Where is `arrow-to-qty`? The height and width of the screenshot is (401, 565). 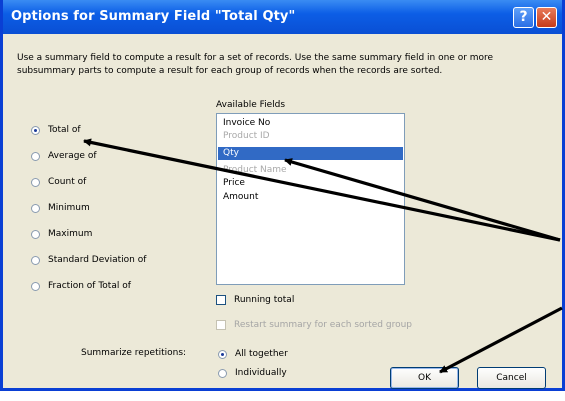
arrow-to-qty is located at coordinates (422, 200).